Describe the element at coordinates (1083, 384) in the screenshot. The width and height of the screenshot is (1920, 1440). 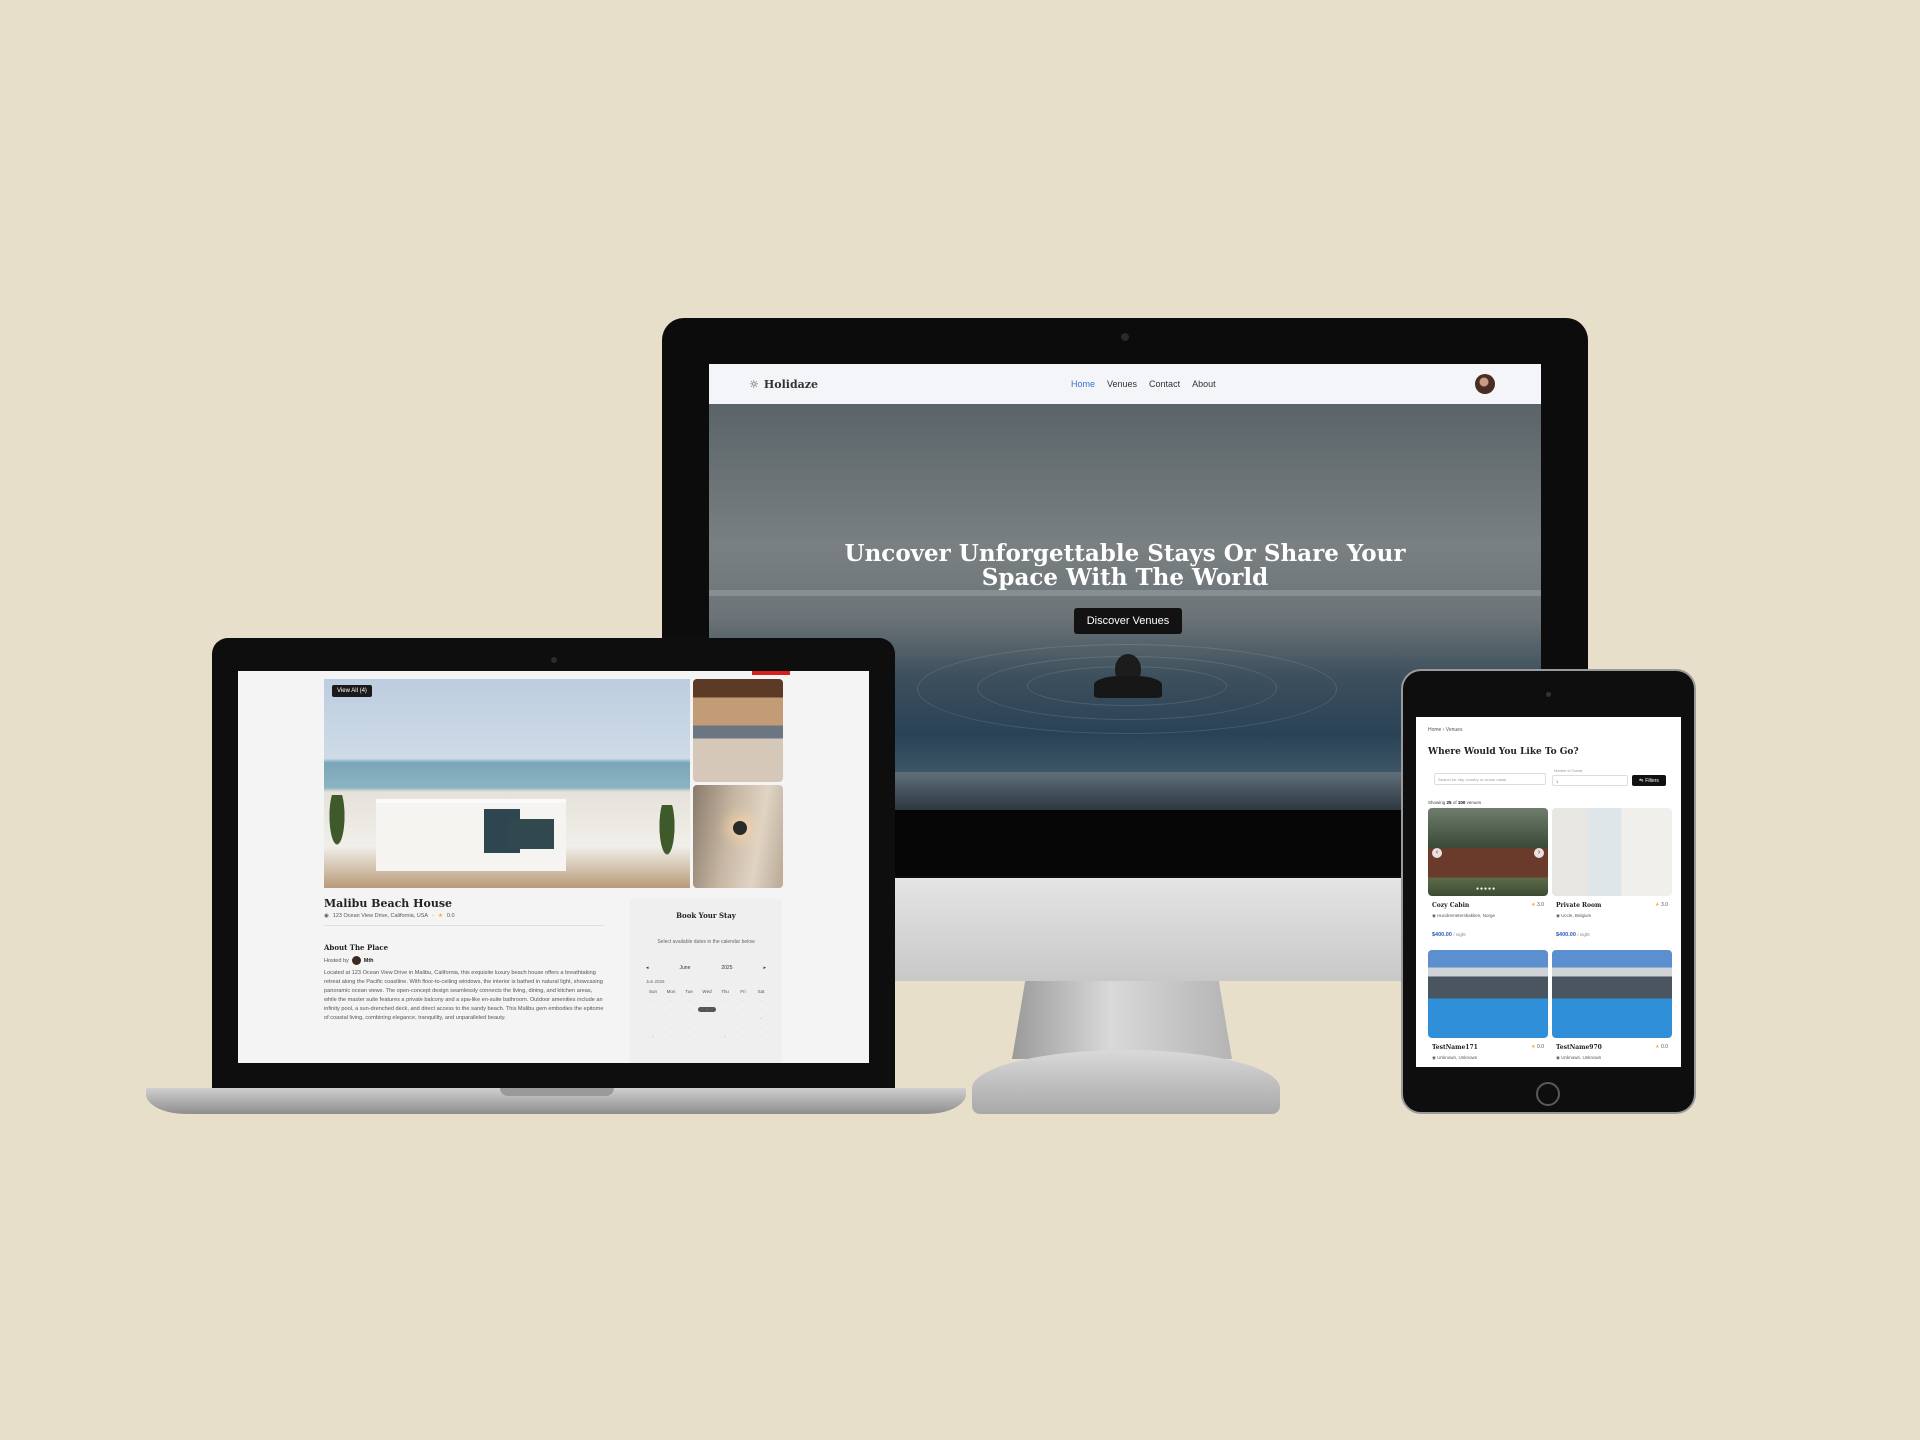
I see `nav-home: Home` at that location.